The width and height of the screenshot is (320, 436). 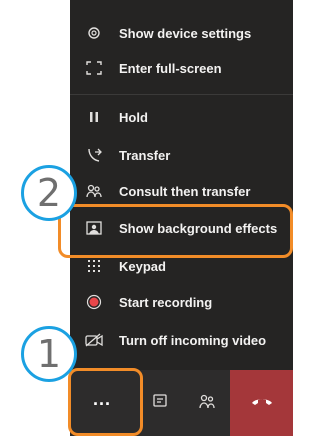 I want to click on callout-badge-1: 1, so click(x=49, y=354).